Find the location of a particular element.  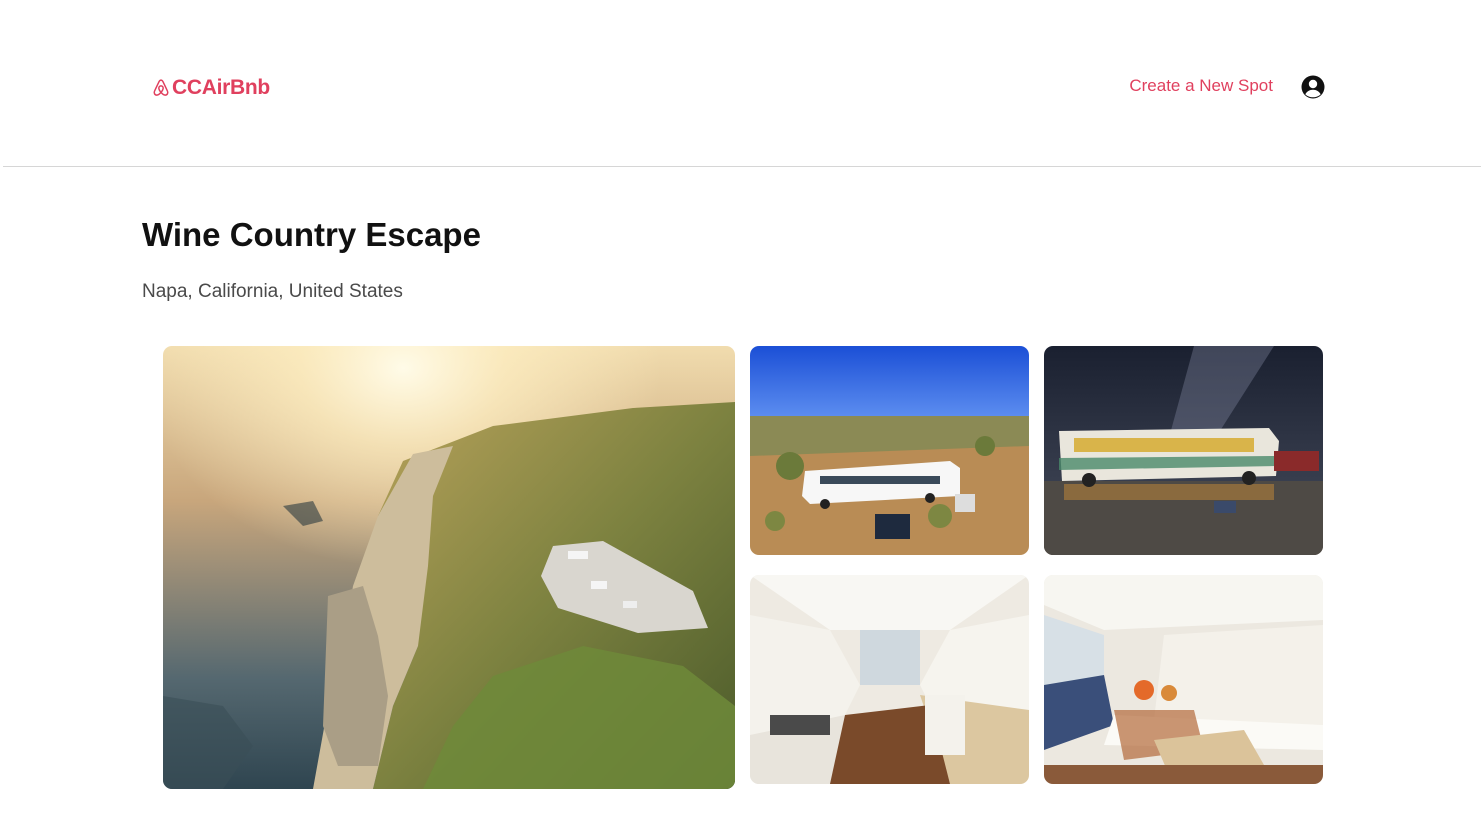

spot-title: Wine Country Escape is located at coordinates (311, 234).